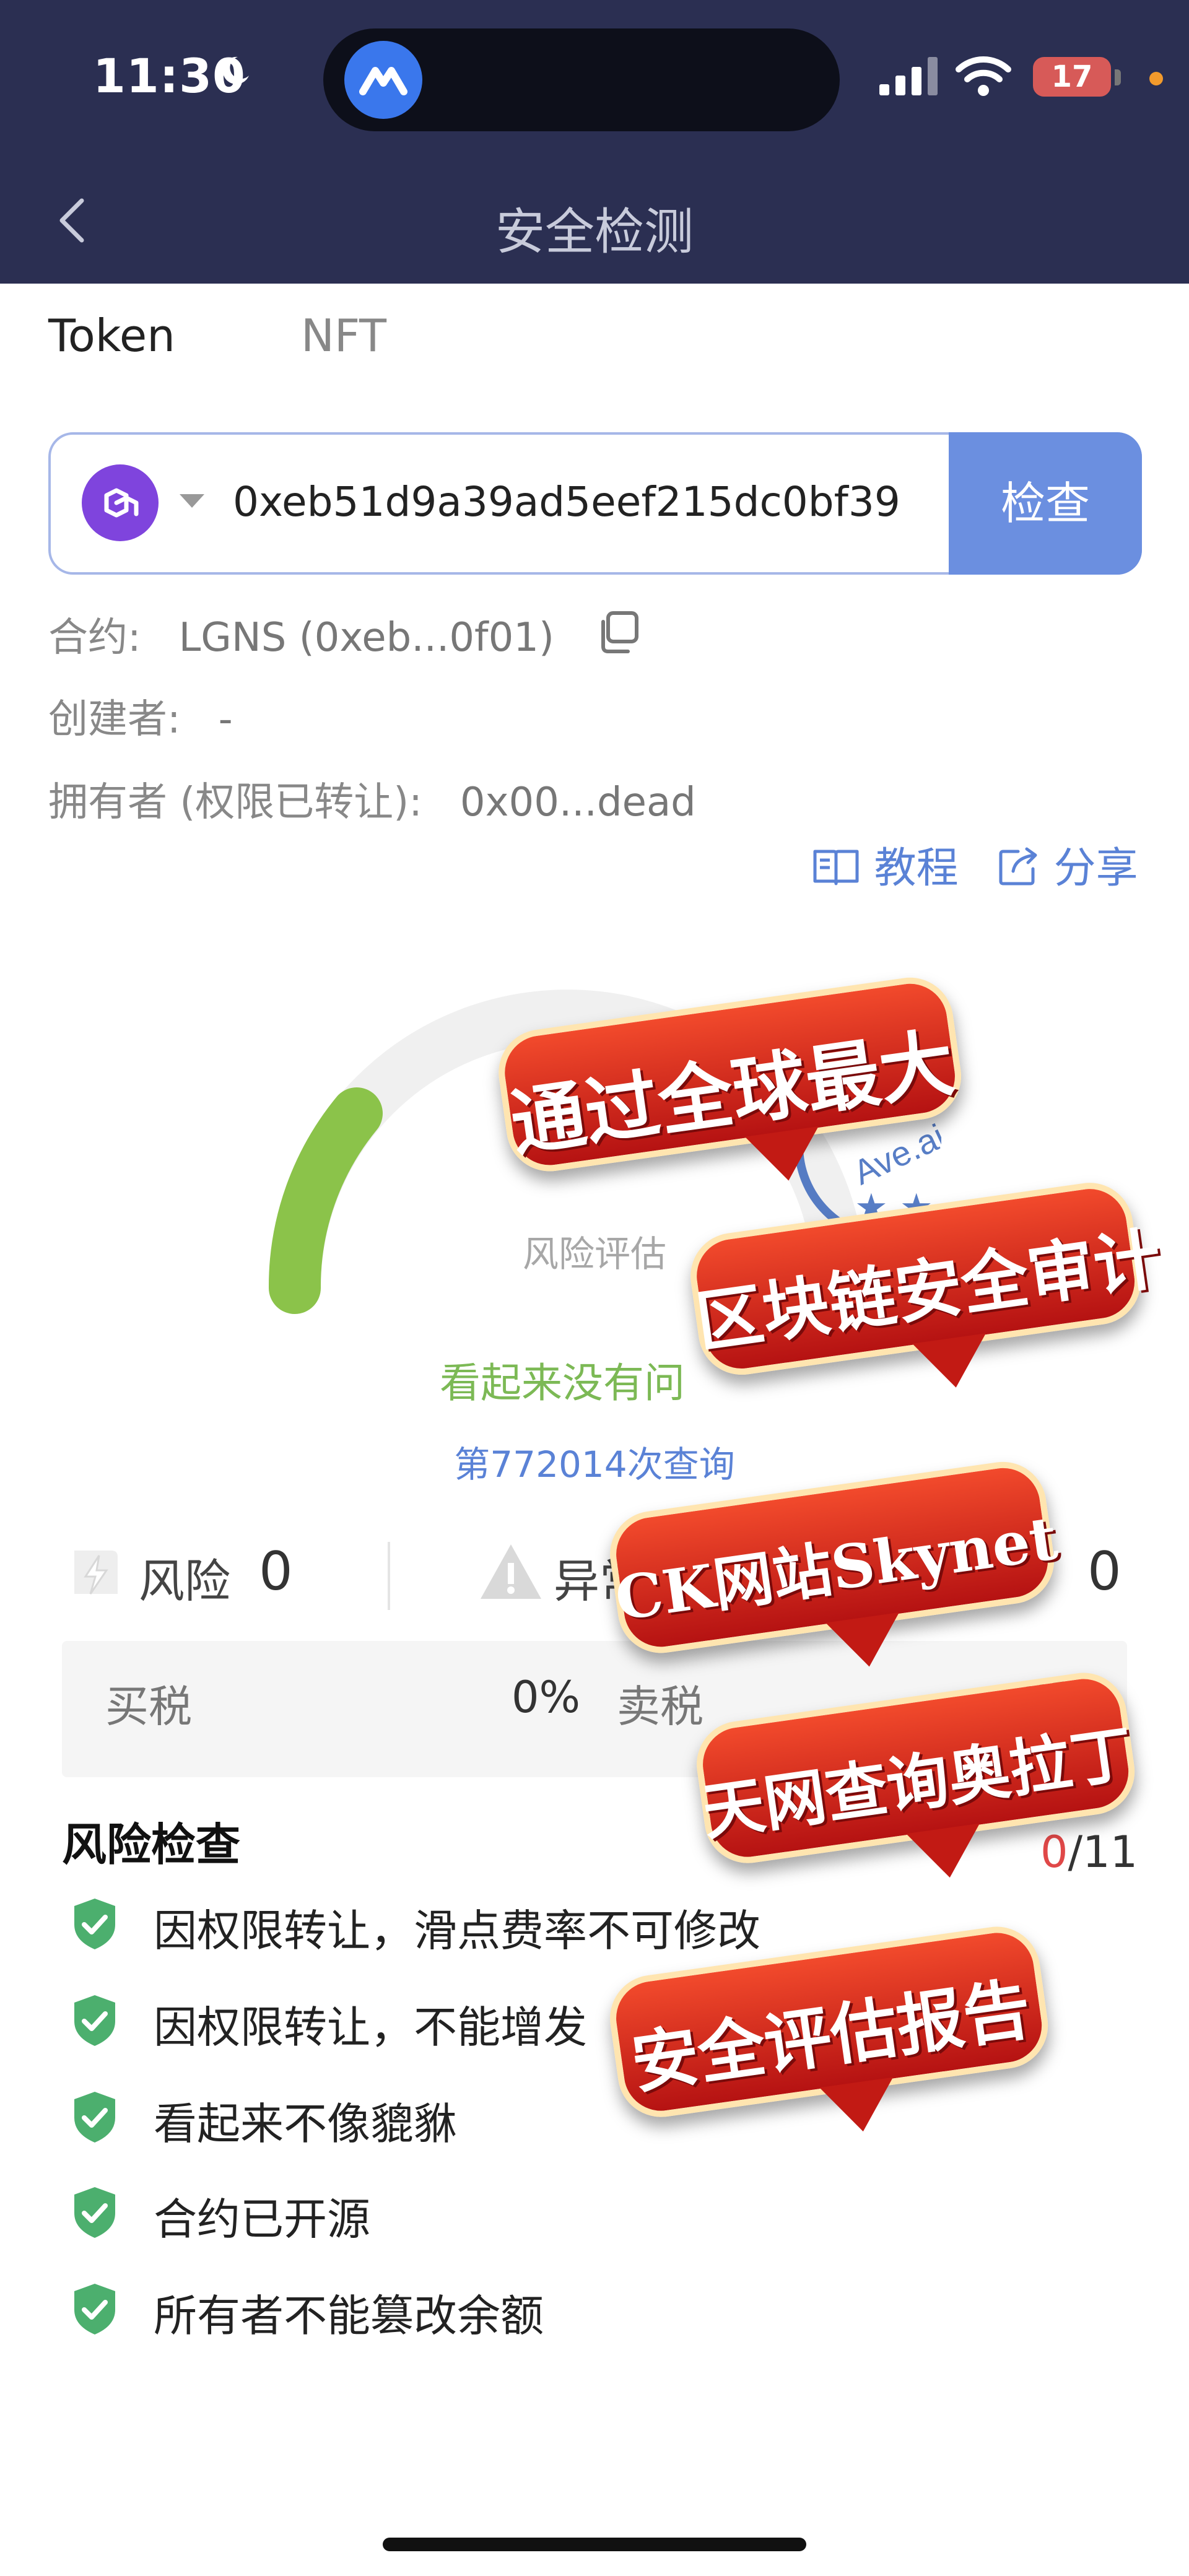 The width and height of the screenshot is (1189, 2576). What do you see at coordinates (983, 76) in the screenshot?
I see `wifi-icon` at bounding box center [983, 76].